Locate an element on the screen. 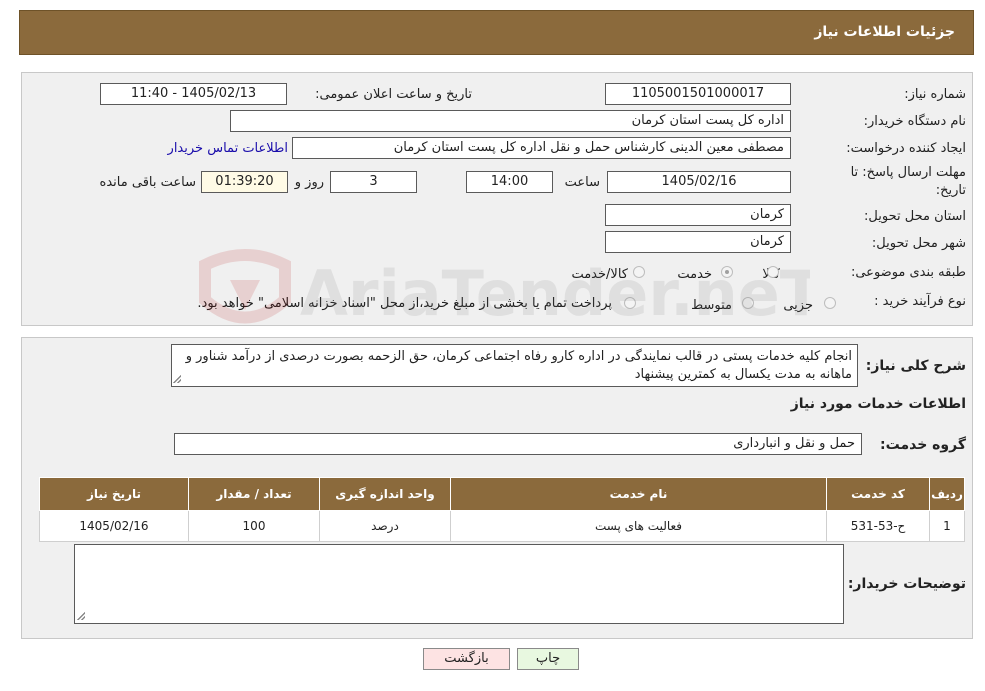 Image resolution: width=985 pixels, height=691 pixels. city-label: شهر محل تحویل: is located at coordinates (918, 243).